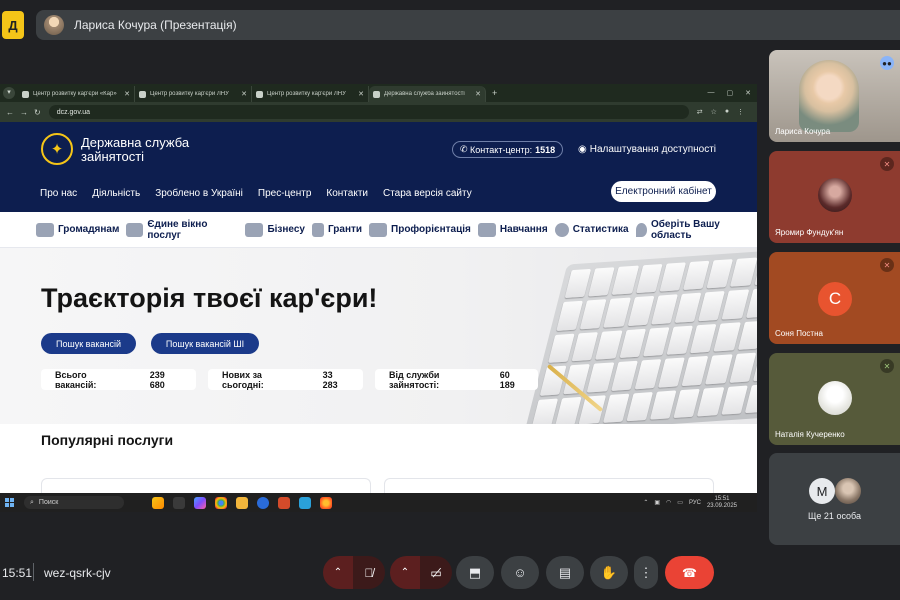  Describe the element at coordinates (161, 150) in the screenshot. I see `site-name: Державна служба зайнятості` at that location.